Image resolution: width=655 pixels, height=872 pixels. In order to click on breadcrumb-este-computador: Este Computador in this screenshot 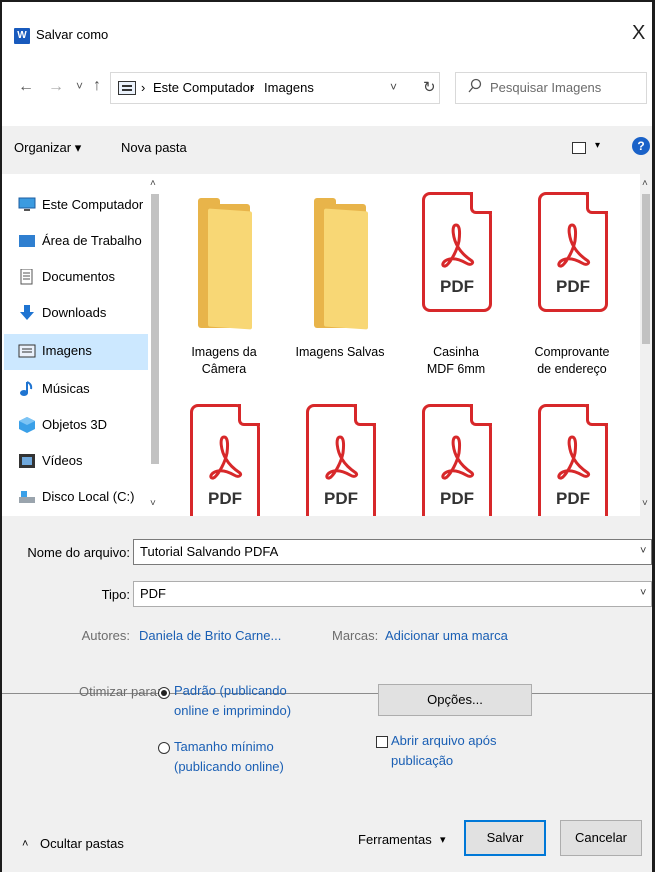, I will do `click(203, 87)`.